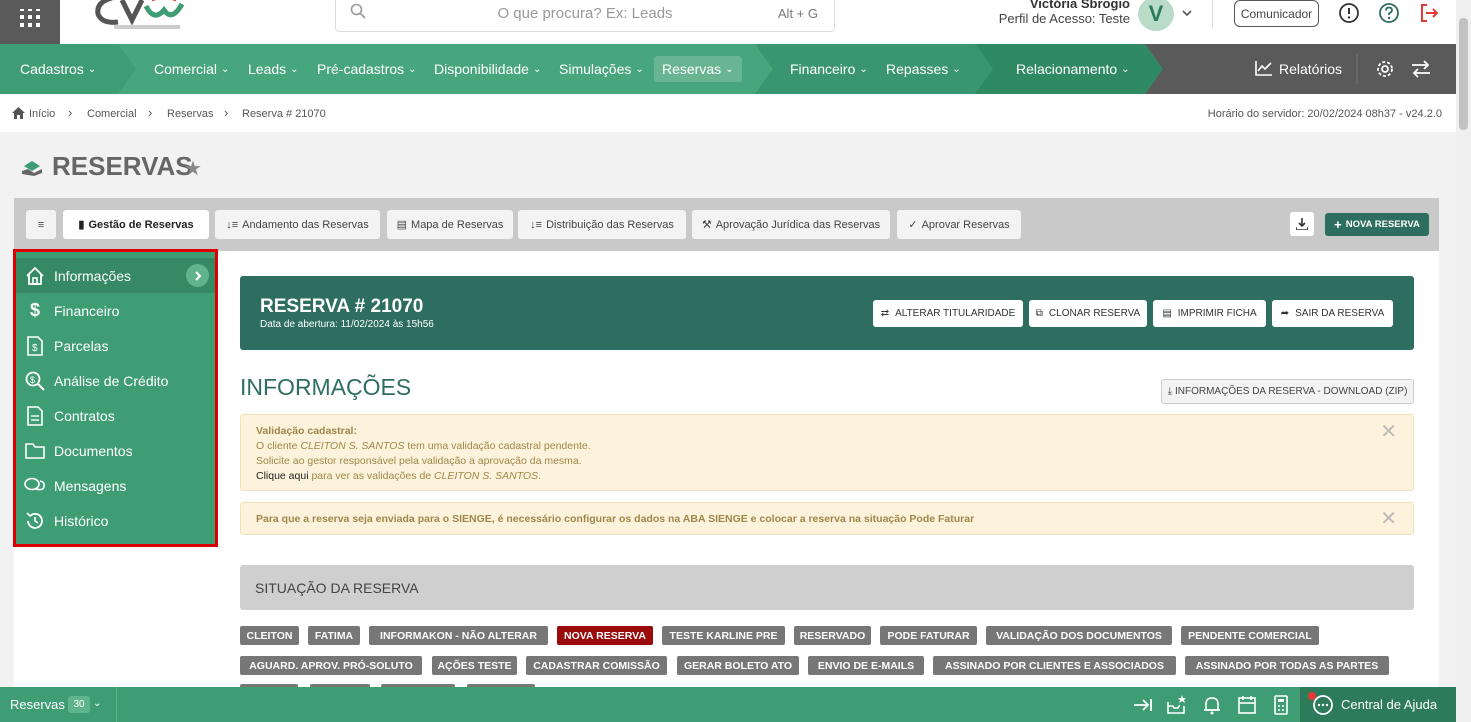 The width and height of the screenshot is (1471, 722). What do you see at coordinates (474, 665) in the screenshot?
I see `status-chip: AÇÕES TESTE` at bounding box center [474, 665].